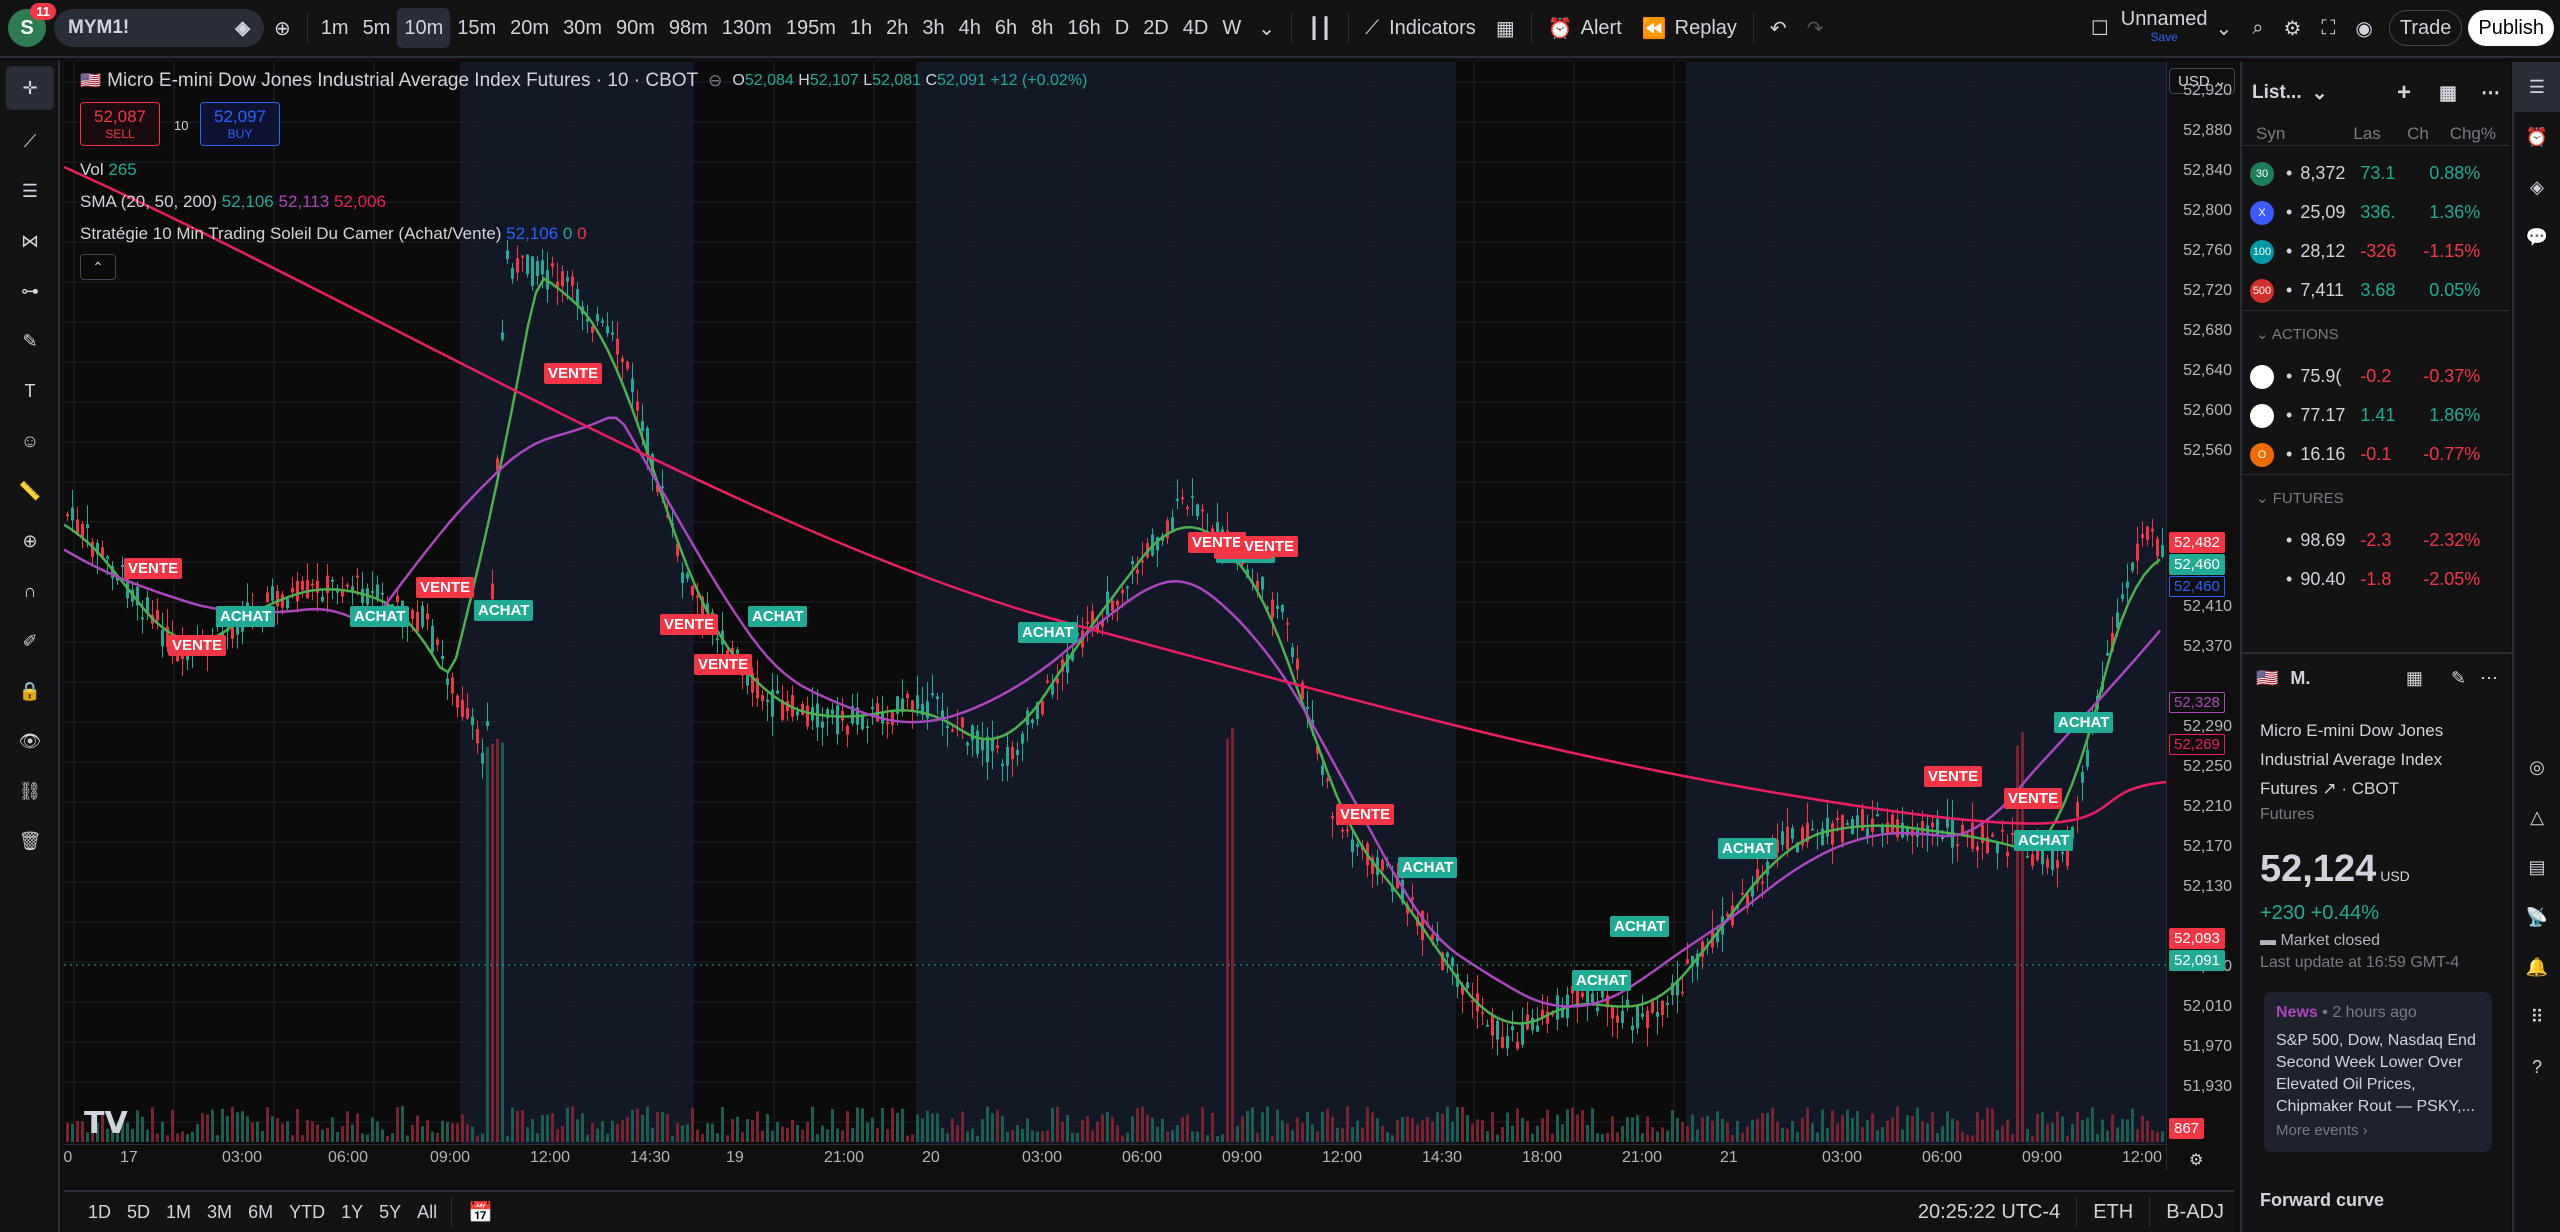 The image size is (2560, 1232). What do you see at coordinates (260, 1212) in the screenshot?
I see `range-6M: 6M` at bounding box center [260, 1212].